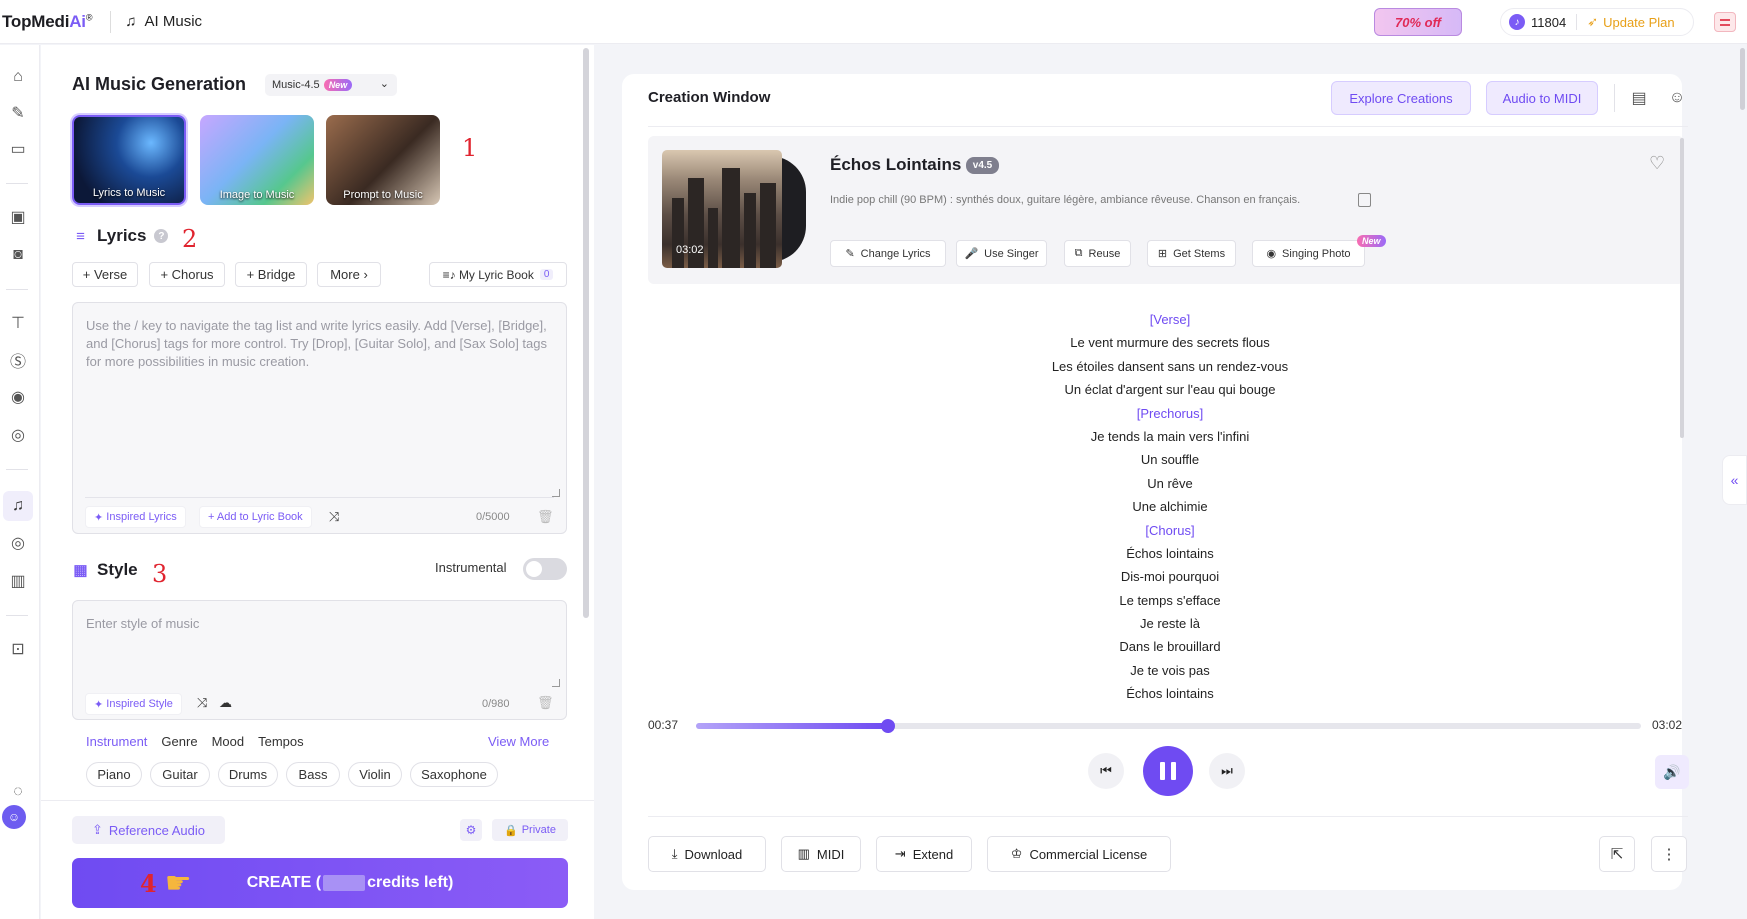 This screenshot has height=919, width=1747. What do you see at coordinates (161, 236) in the screenshot?
I see `help-icon: ?` at bounding box center [161, 236].